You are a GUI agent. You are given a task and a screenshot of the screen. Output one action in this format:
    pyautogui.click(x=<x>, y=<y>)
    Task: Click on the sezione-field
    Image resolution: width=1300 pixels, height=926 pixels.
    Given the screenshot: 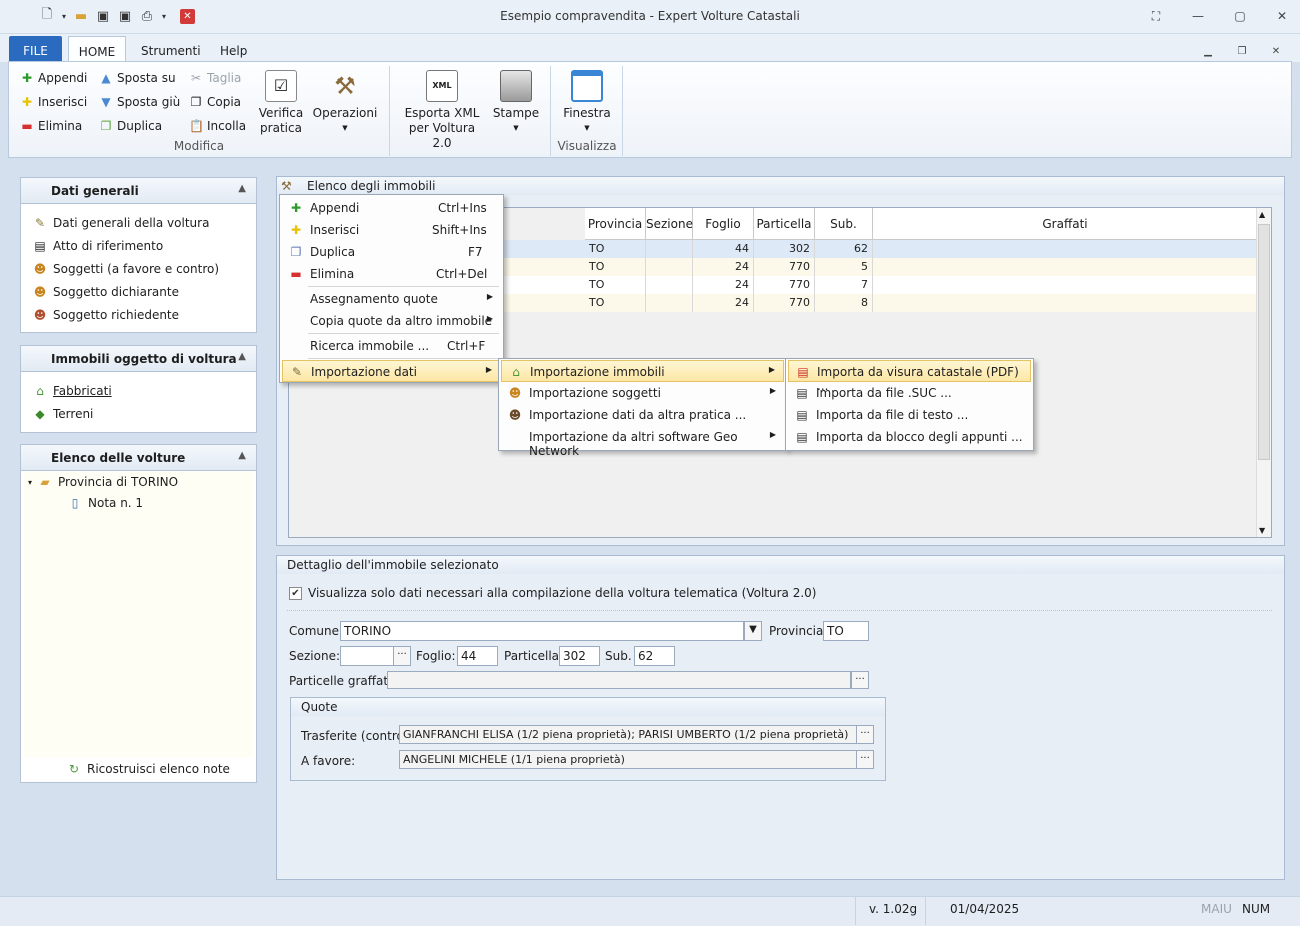 What is the action you would take?
    pyautogui.click(x=367, y=656)
    